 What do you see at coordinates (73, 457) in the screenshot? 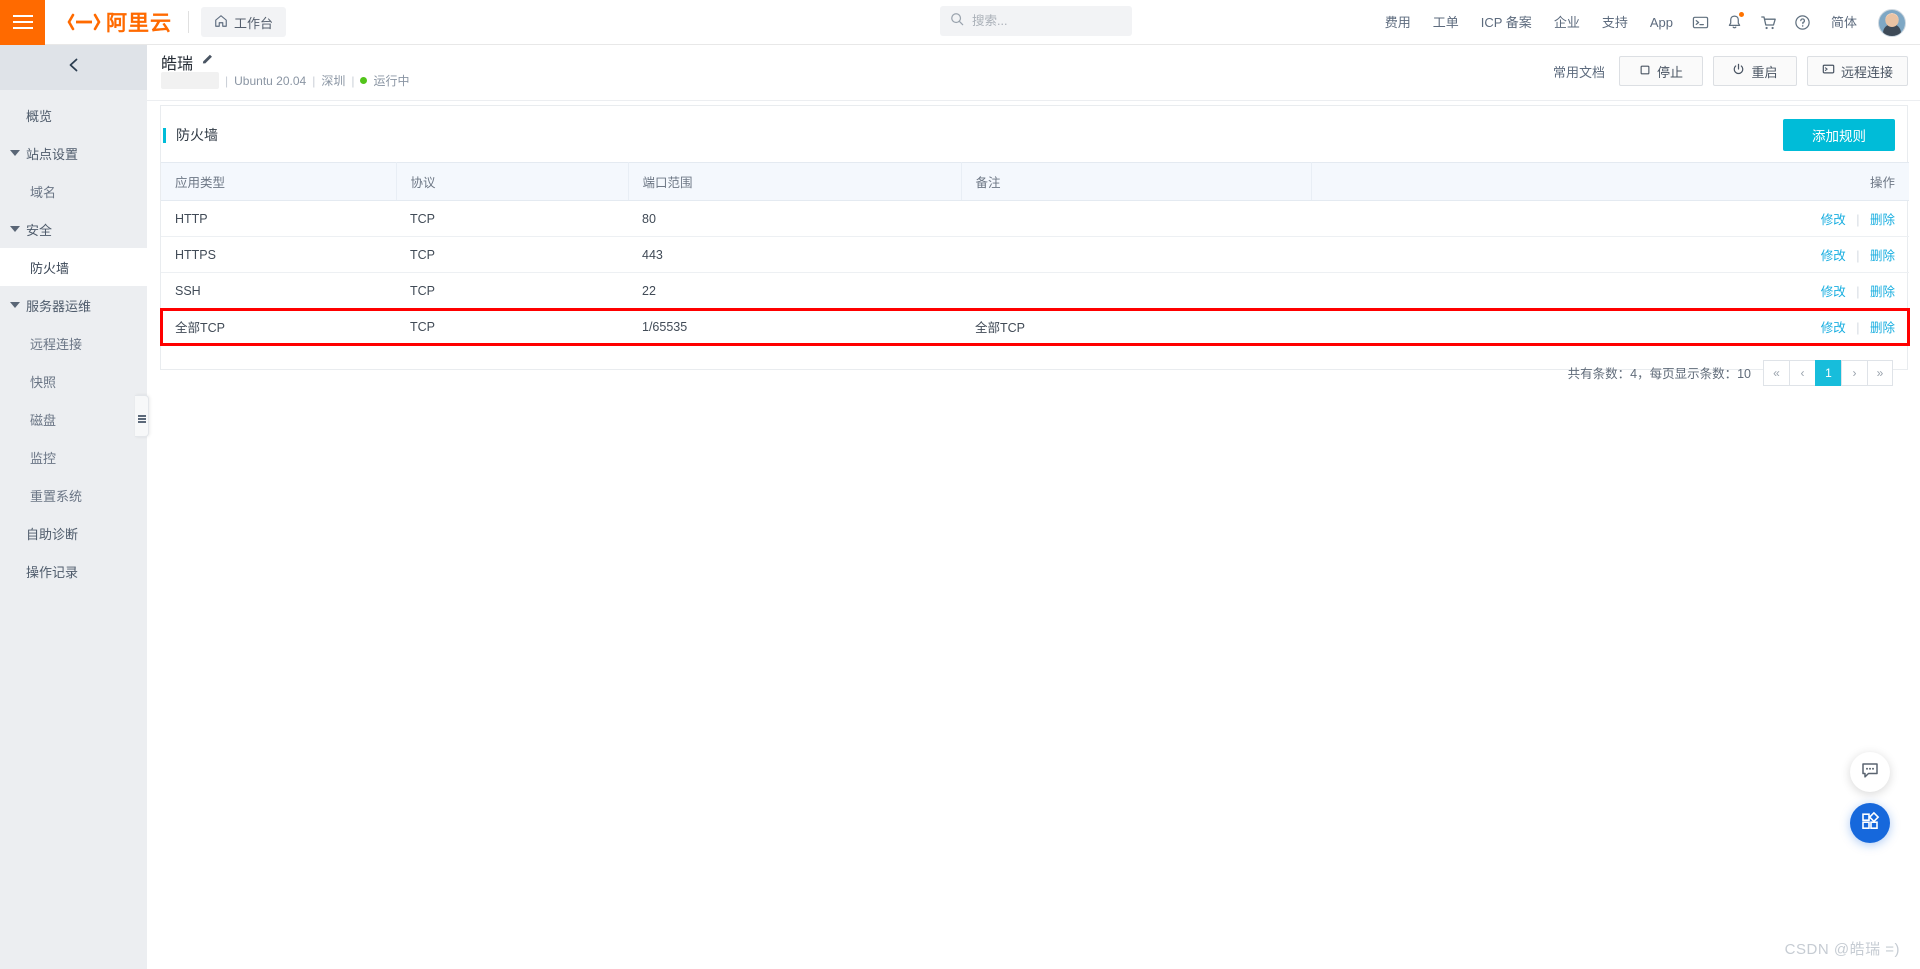
I see `sidebar-item-monitor: 监控` at bounding box center [73, 457].